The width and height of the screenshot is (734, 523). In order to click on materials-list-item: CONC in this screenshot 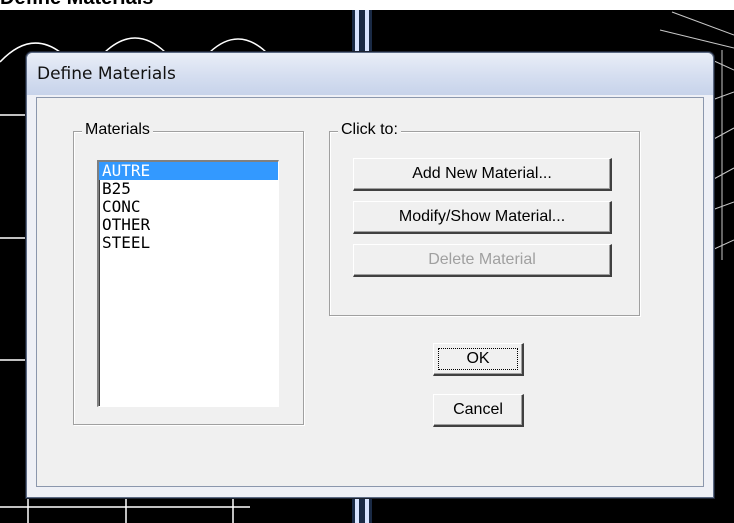, I will do `click(188, 207)`.